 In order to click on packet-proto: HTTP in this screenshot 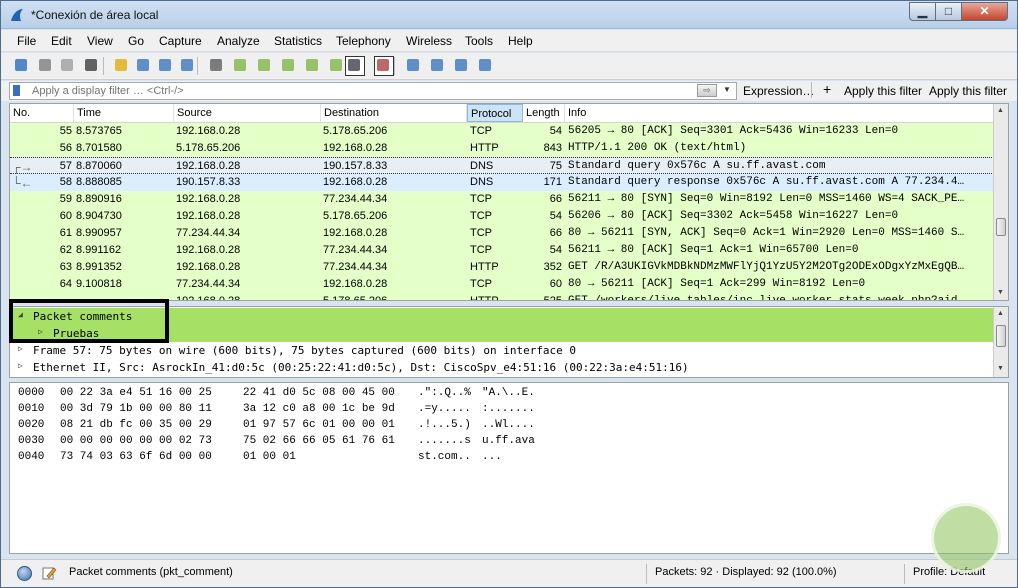, I will do `click(484, 267)`.